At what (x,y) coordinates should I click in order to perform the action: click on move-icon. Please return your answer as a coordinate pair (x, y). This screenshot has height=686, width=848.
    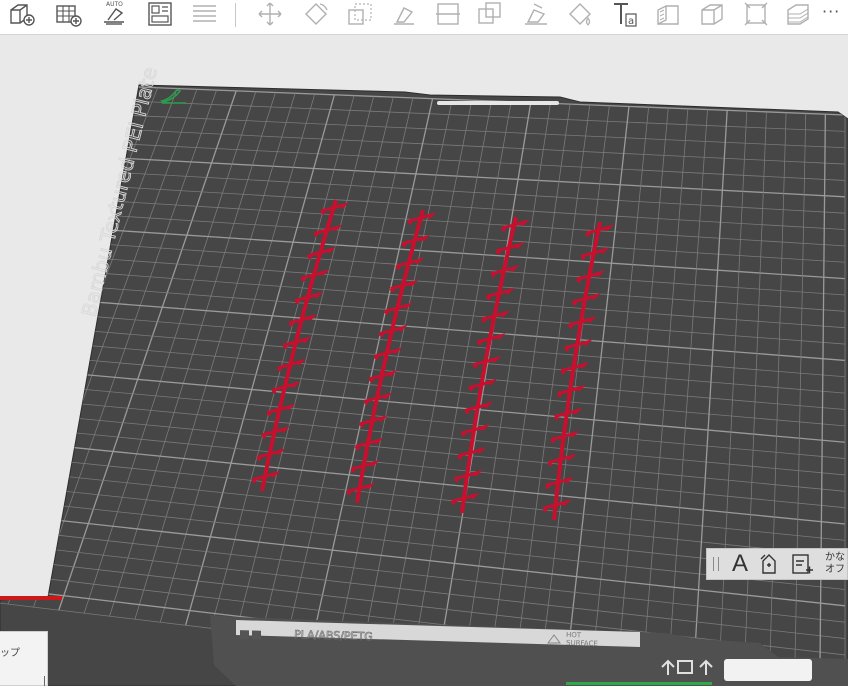
    Looking at the image, I should click on (270, 14).